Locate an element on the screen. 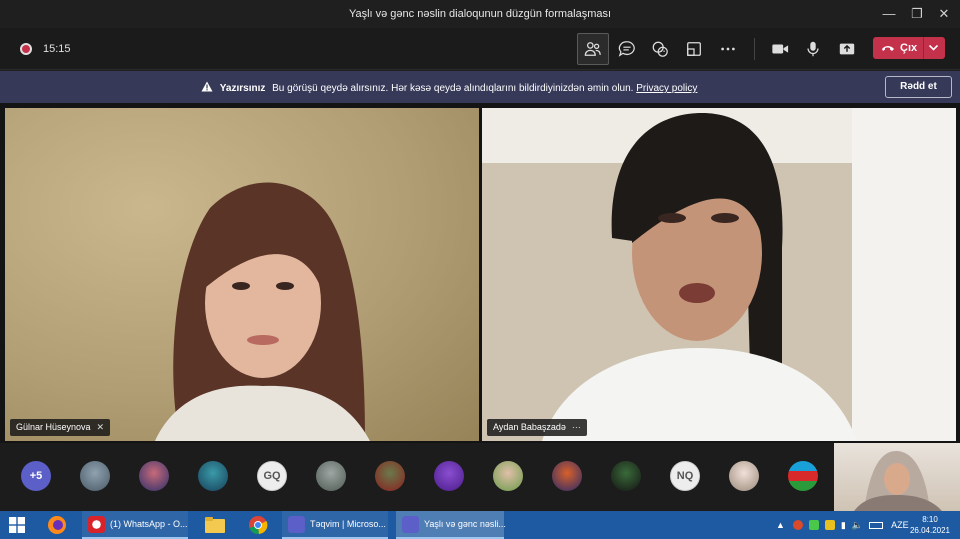  firefox-taskbar-icon is located at coordinates (57, 525).